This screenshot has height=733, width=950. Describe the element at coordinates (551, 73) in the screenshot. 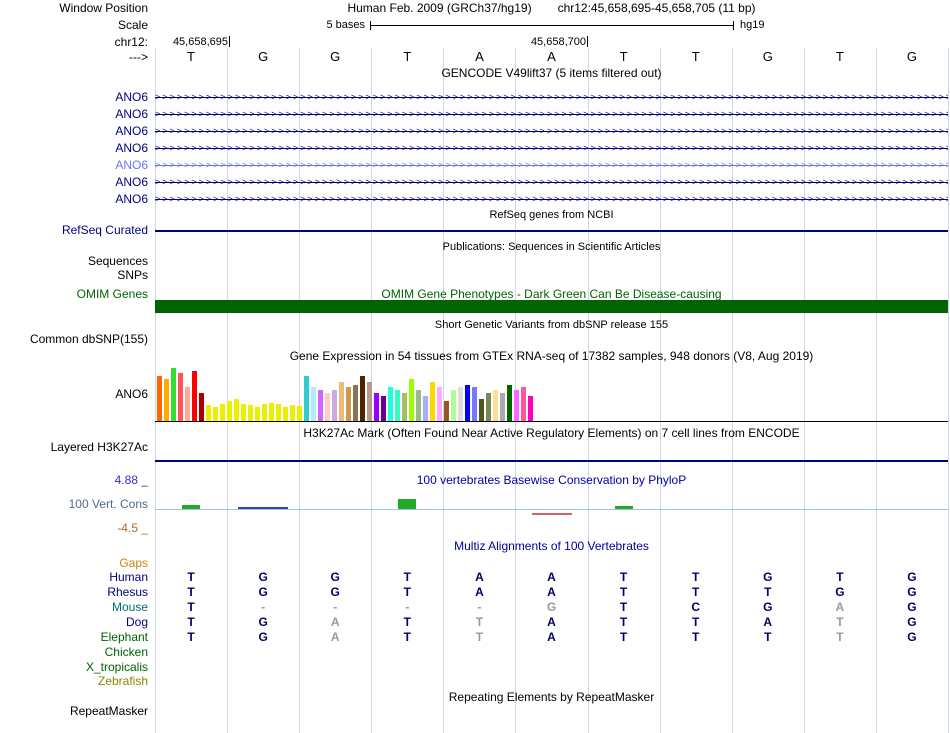

I see `gencode-track-title: GENCODE V49lift37 (5 items filtered out)` at that location.